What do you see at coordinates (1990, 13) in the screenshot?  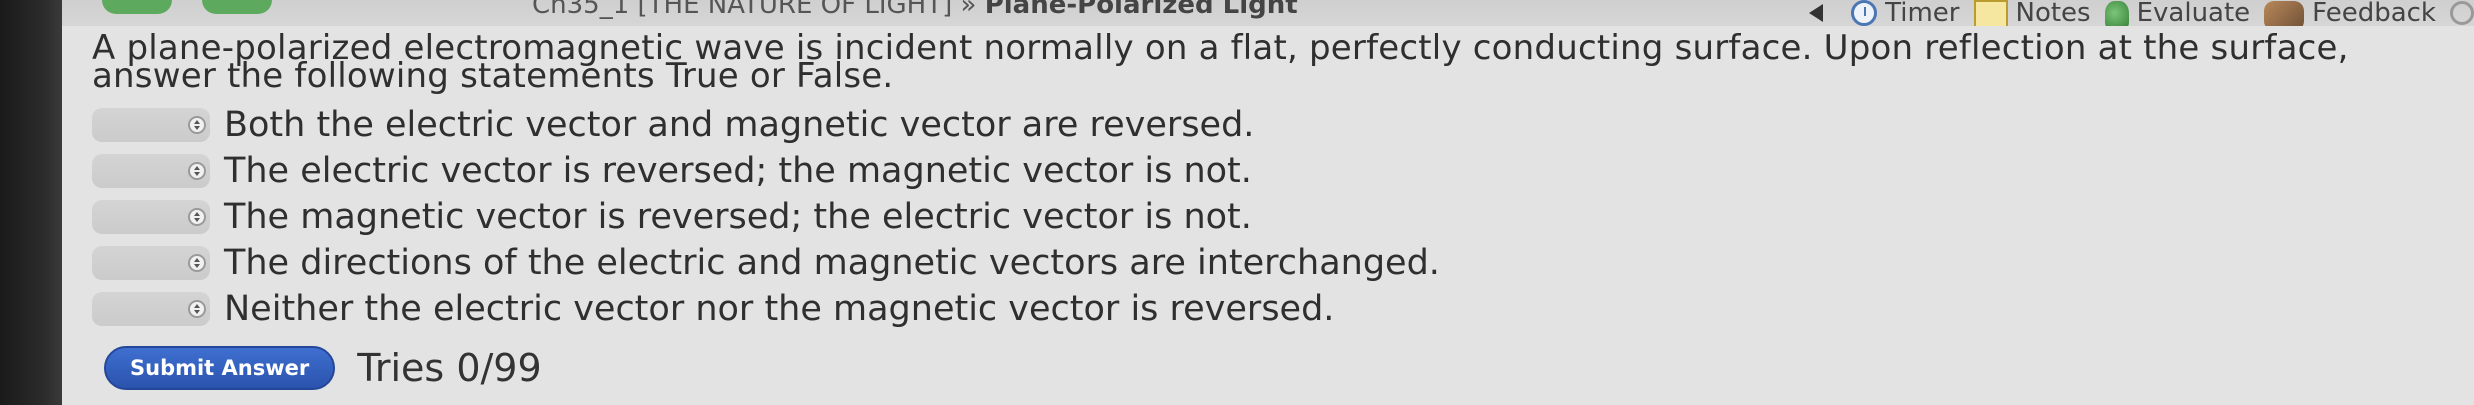 I see `notes-icon` at bounding box center [1990, 13].